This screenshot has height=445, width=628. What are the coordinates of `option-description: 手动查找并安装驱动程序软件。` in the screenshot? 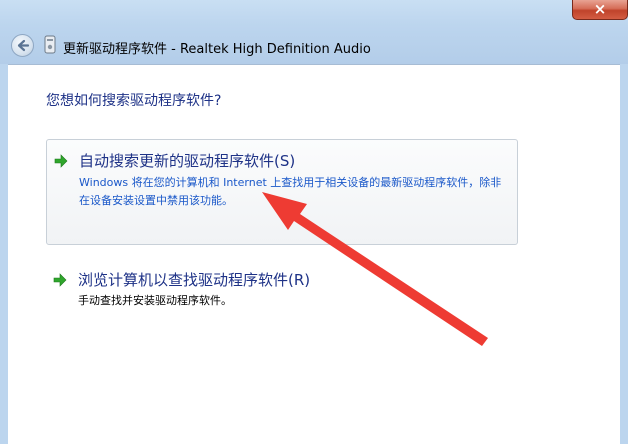 It's located at (155, 300).